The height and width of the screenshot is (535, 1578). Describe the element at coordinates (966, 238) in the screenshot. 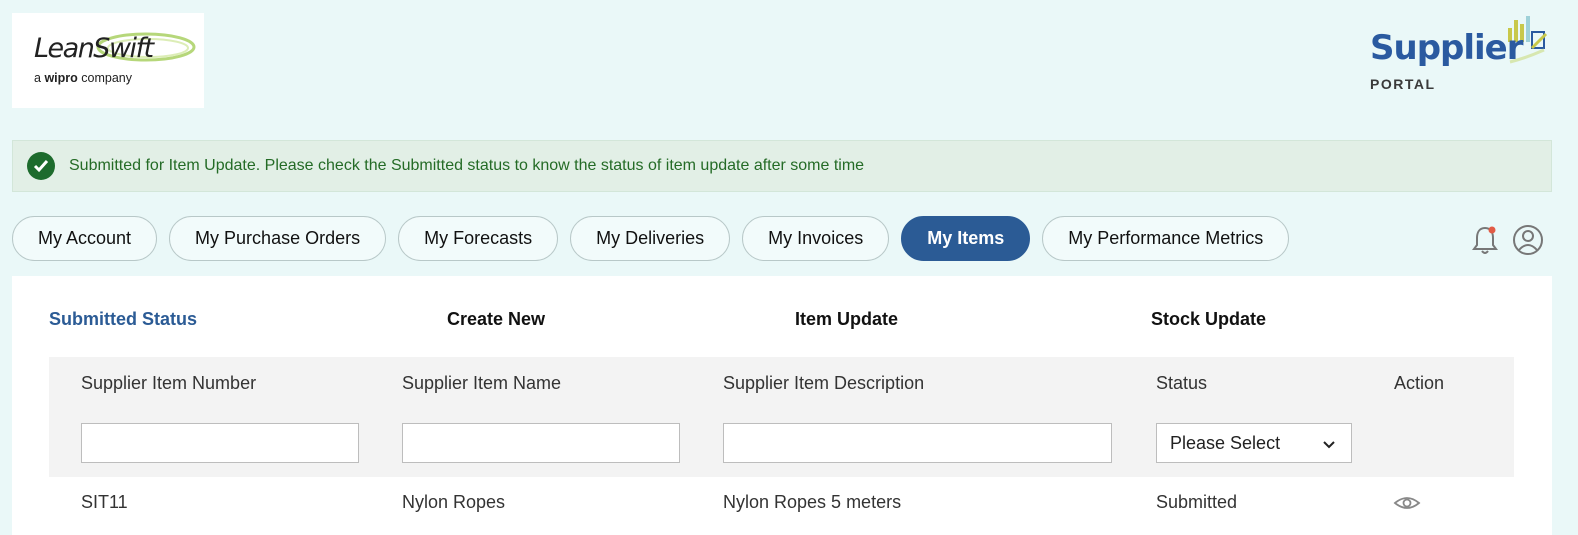

I see `tab-my-items: My Items` at that location.